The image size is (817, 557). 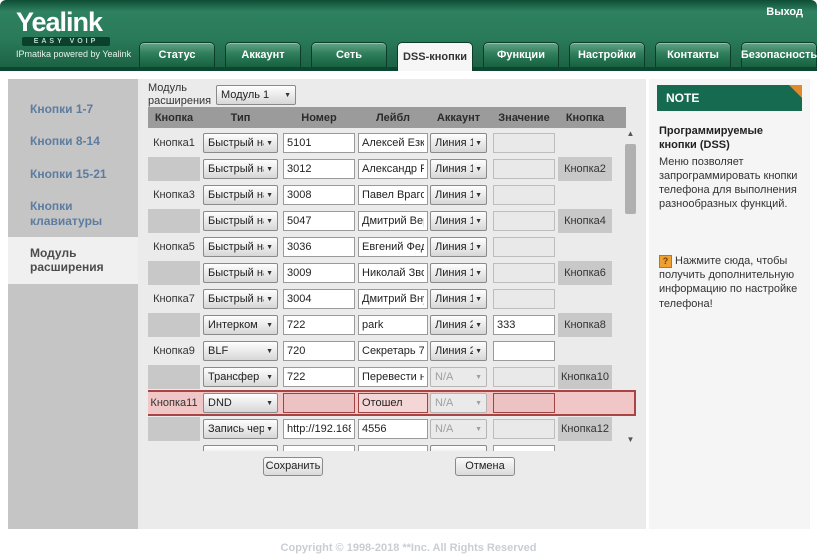 I want to click on tab-Сеть: Сеть, so click(x=349, y=54).